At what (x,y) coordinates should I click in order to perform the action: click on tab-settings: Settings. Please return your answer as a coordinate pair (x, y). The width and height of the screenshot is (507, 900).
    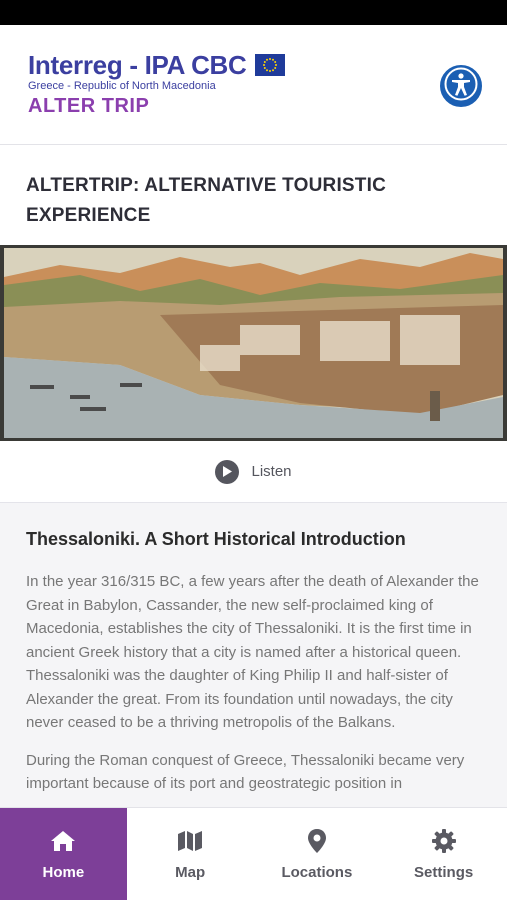
    Looking at the image, I should click on (443, 854).